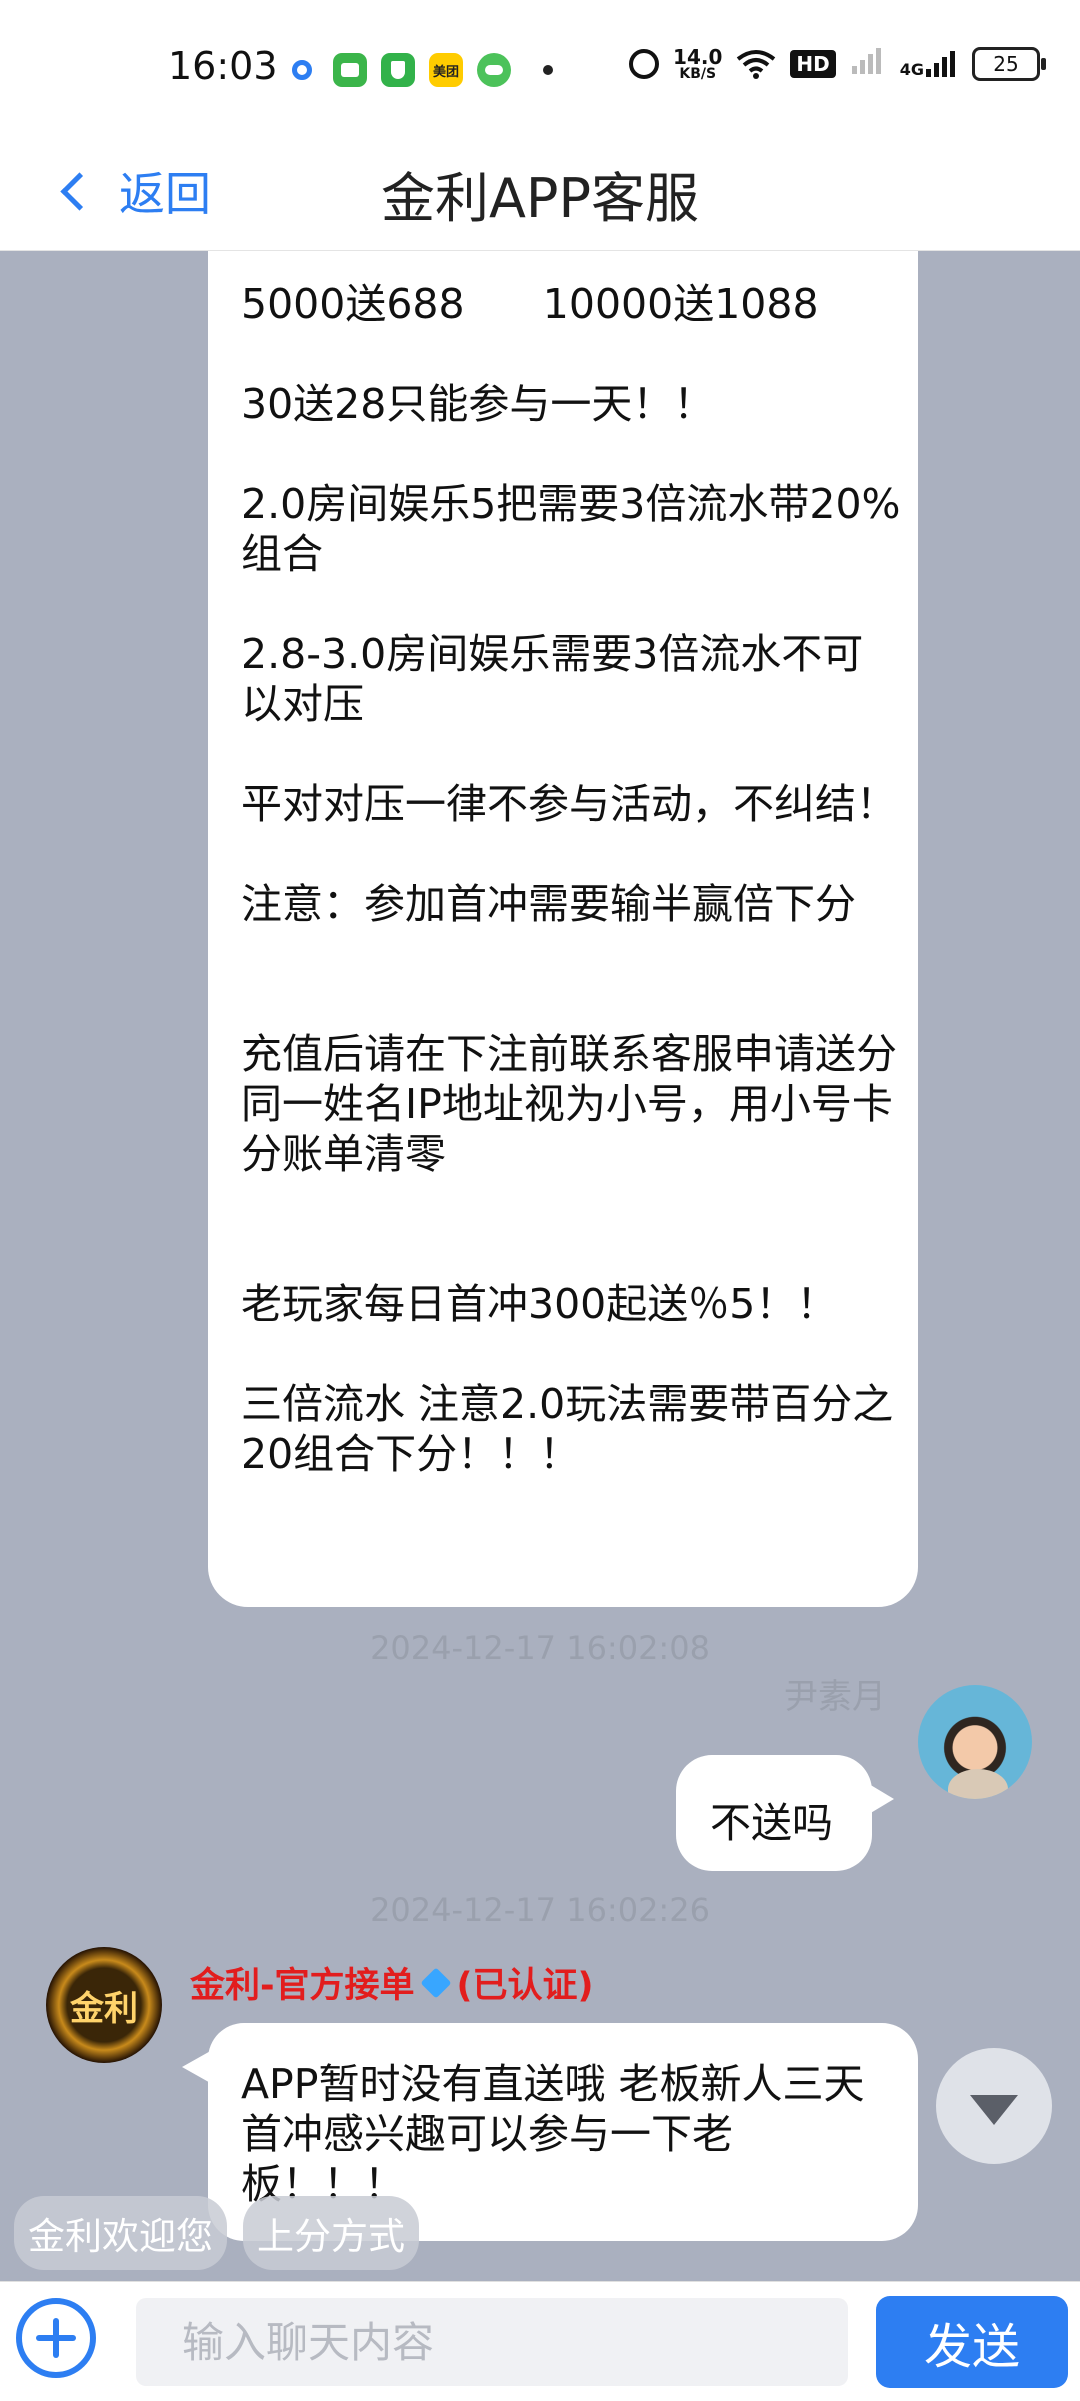 The image size is (1080, 2401). What do you see at coordinates (644, 64) in the screenshot?
I see `alarm-icon` at bounding box center [644, 64].